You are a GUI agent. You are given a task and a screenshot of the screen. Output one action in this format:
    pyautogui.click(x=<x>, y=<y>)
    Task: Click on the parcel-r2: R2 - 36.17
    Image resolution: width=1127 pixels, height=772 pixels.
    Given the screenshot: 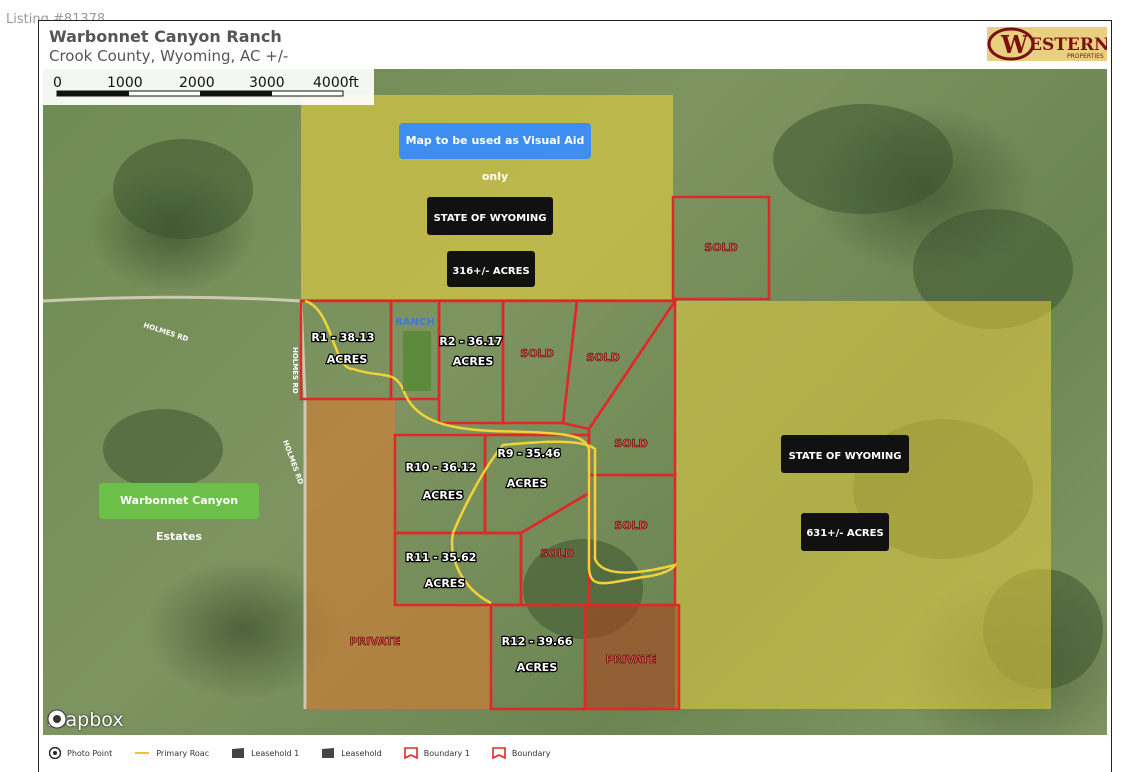 What is the action you would take?
    pyautogui.click(x=470, y=341)
    